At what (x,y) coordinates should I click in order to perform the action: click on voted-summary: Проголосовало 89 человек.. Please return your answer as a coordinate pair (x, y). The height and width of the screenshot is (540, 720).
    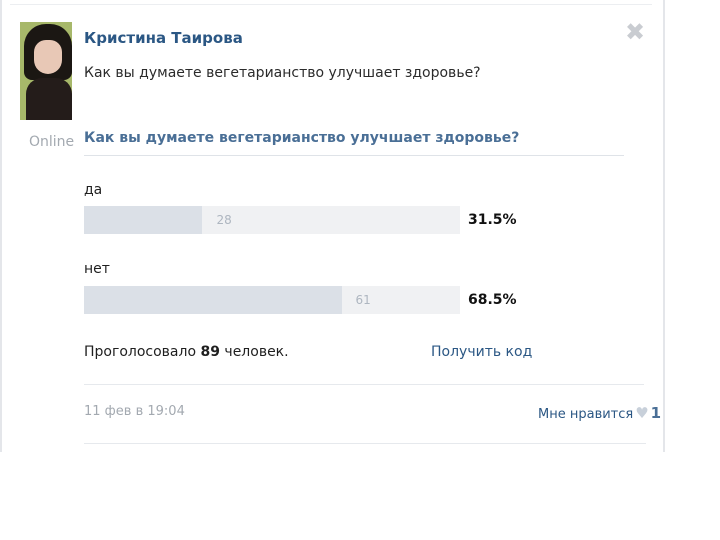
    Looking at the image, I should click on (186, 352).